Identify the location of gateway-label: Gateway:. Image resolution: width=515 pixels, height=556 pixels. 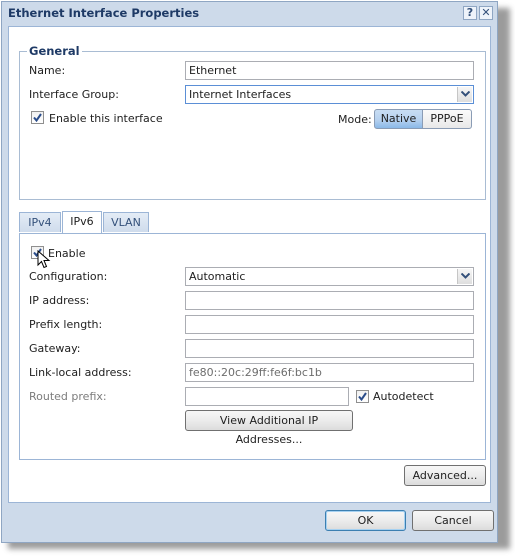
(55, 348).